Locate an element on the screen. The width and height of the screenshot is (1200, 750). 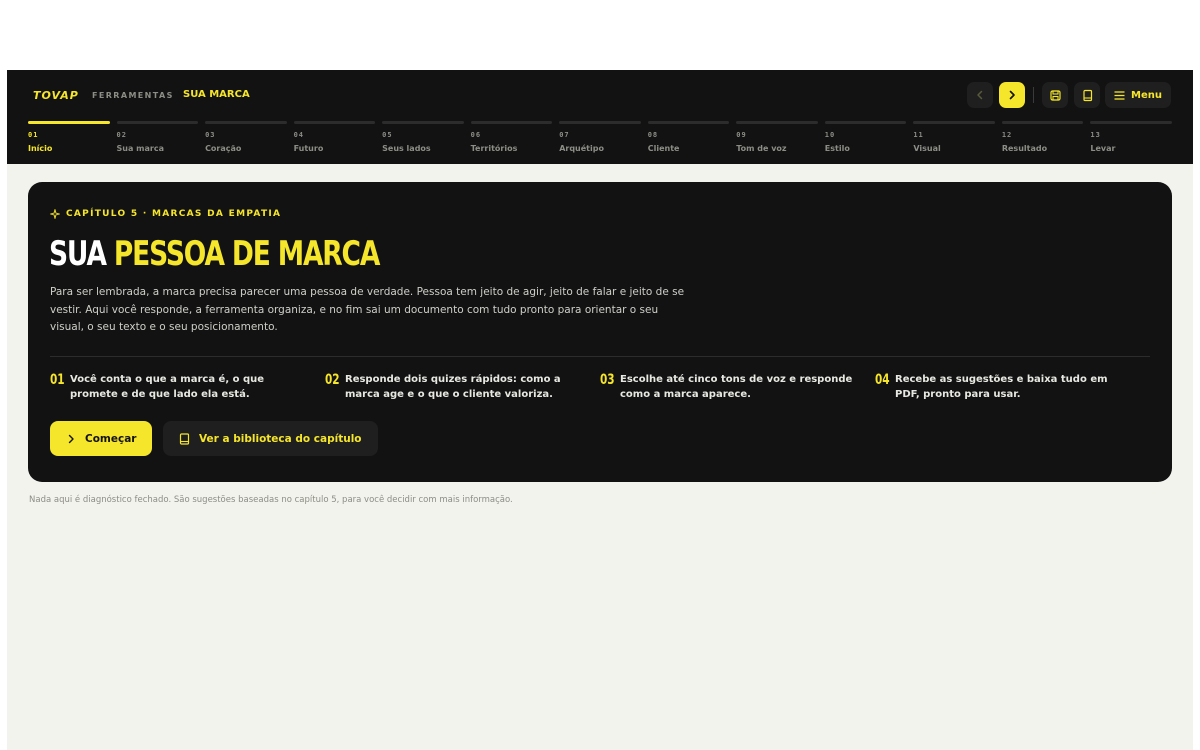
step-item: 07 Arquétipo is located at coordinates (600, 141).